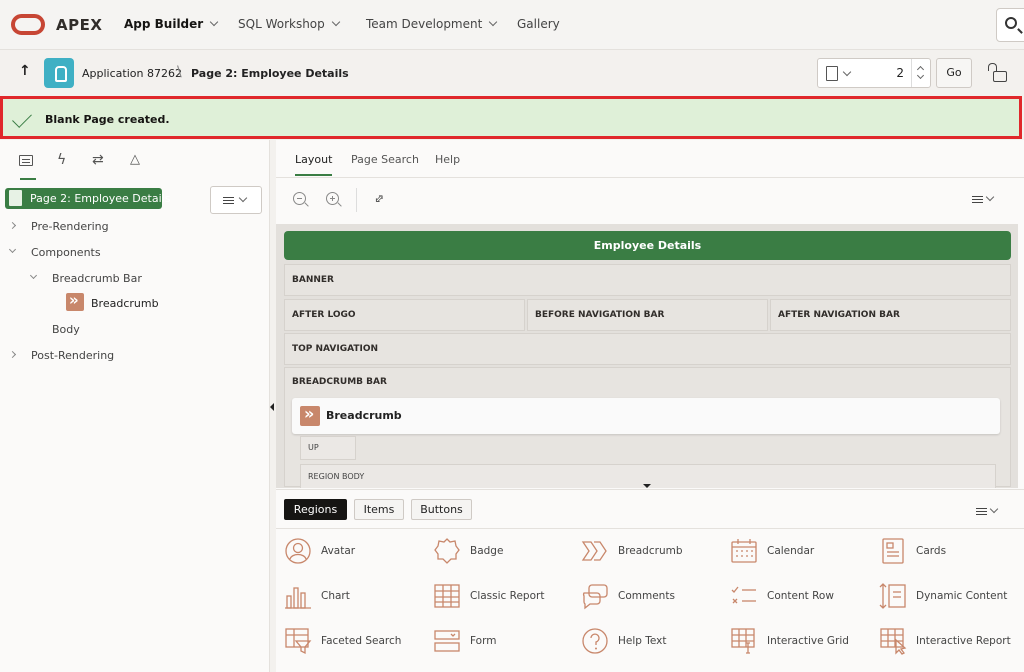 The width and height of the screenshot is (1024, 672). I want to click on gallery-item-form: Form, so click(507, 642).